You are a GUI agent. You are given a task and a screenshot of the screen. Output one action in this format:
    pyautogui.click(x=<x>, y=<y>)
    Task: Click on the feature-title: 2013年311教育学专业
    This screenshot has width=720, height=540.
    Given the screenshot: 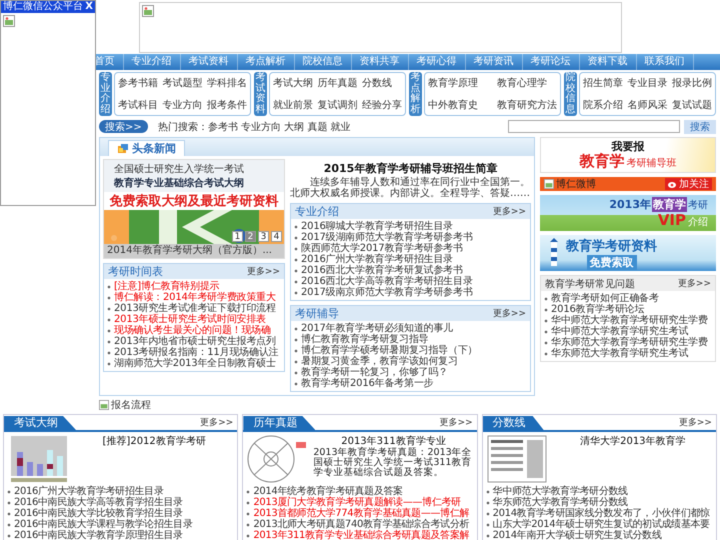 What is the action you would take?
    pyautogui.click(x=393, y=441)
    